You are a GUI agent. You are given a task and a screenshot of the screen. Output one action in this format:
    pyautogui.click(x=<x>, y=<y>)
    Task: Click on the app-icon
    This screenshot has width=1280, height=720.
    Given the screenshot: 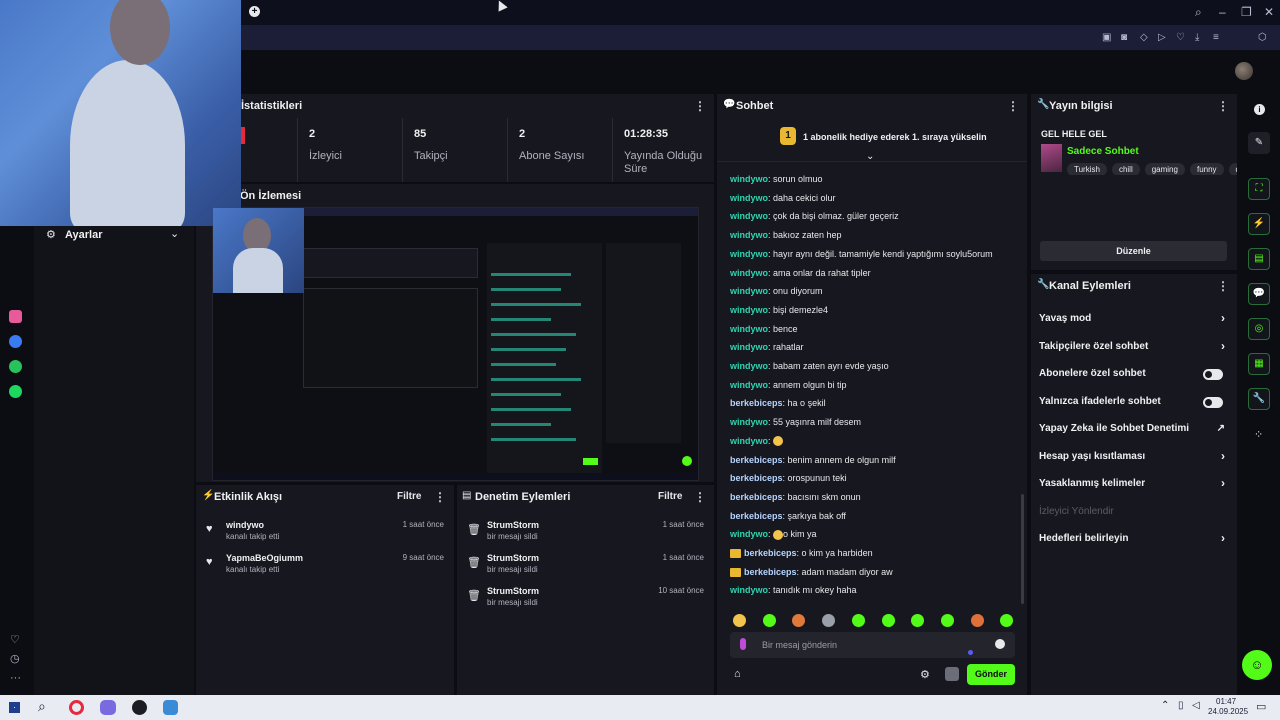 What is the action you would take?
    pyautogui.click(x=170, y=707)
    